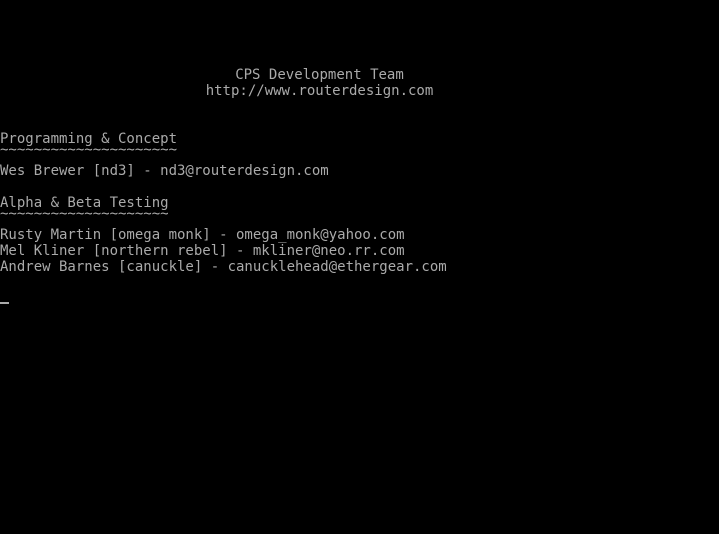 Image resolution: width=719 pixels, height=534 pixels. I want to click on section-underline-programming: ~~~~~~~~~~~~~~~~~~~~~, so click(89, 150).